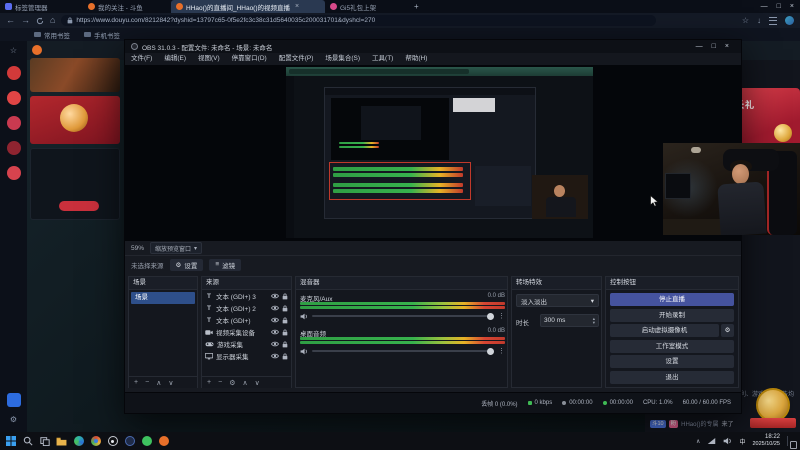  I want to click on virtual-camera-config-icon: ⚙, so click(727, 330).